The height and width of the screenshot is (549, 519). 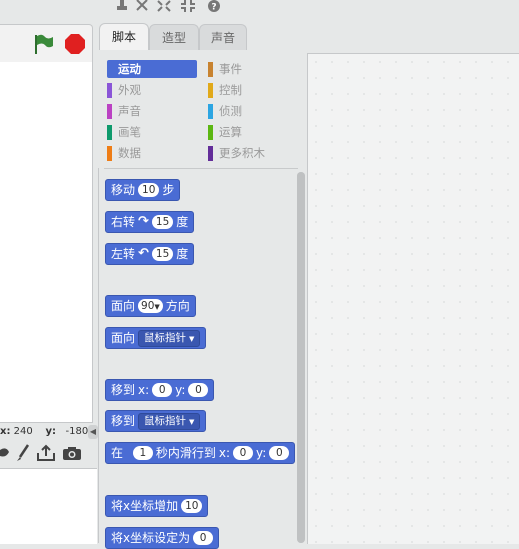 I want to click on green-flag-icon, so click(x=43, y=46).